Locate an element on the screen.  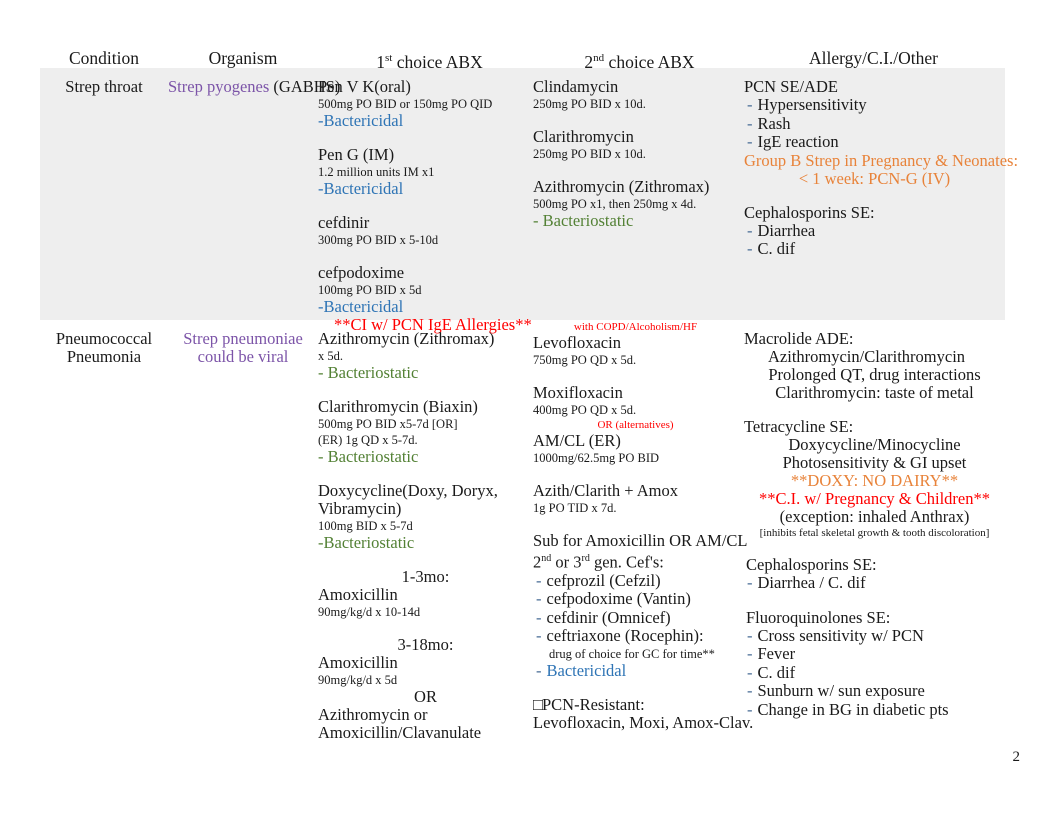
allergy-item: Photosensitivity & GI upset is located at coordinates (874, 462).